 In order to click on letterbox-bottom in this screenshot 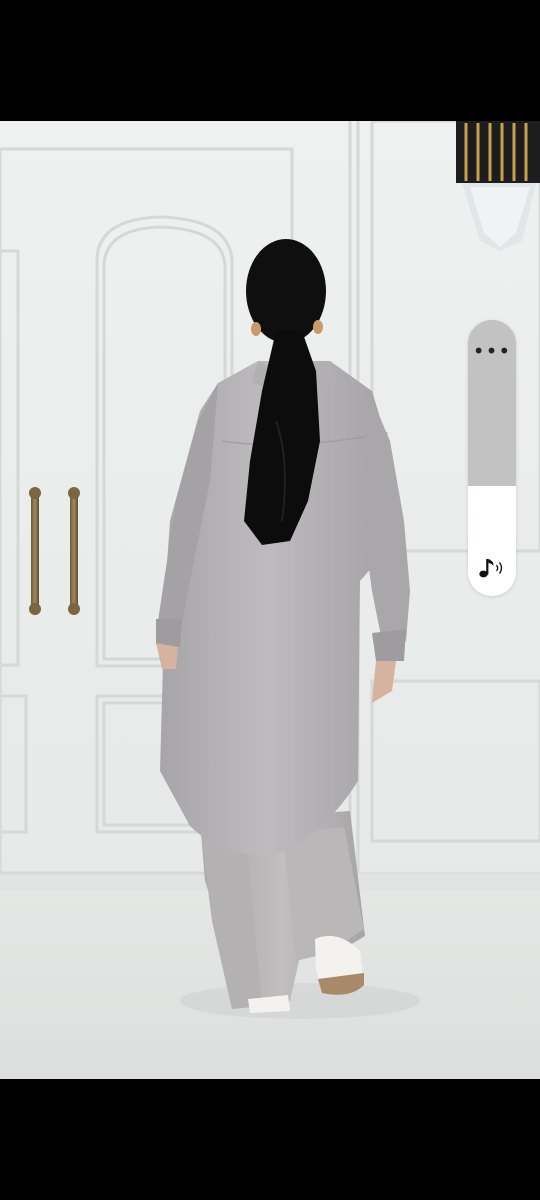, I will do `click(270, 1139)`.